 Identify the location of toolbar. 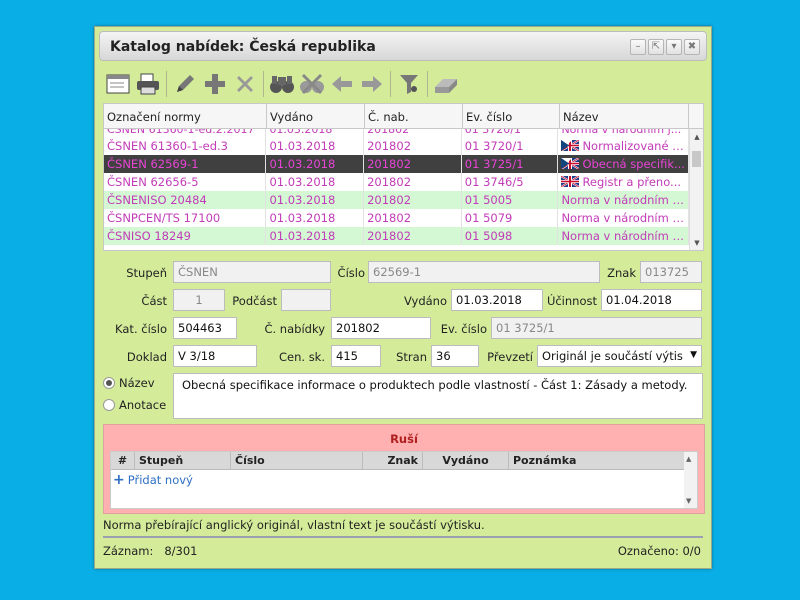
(403, 84).